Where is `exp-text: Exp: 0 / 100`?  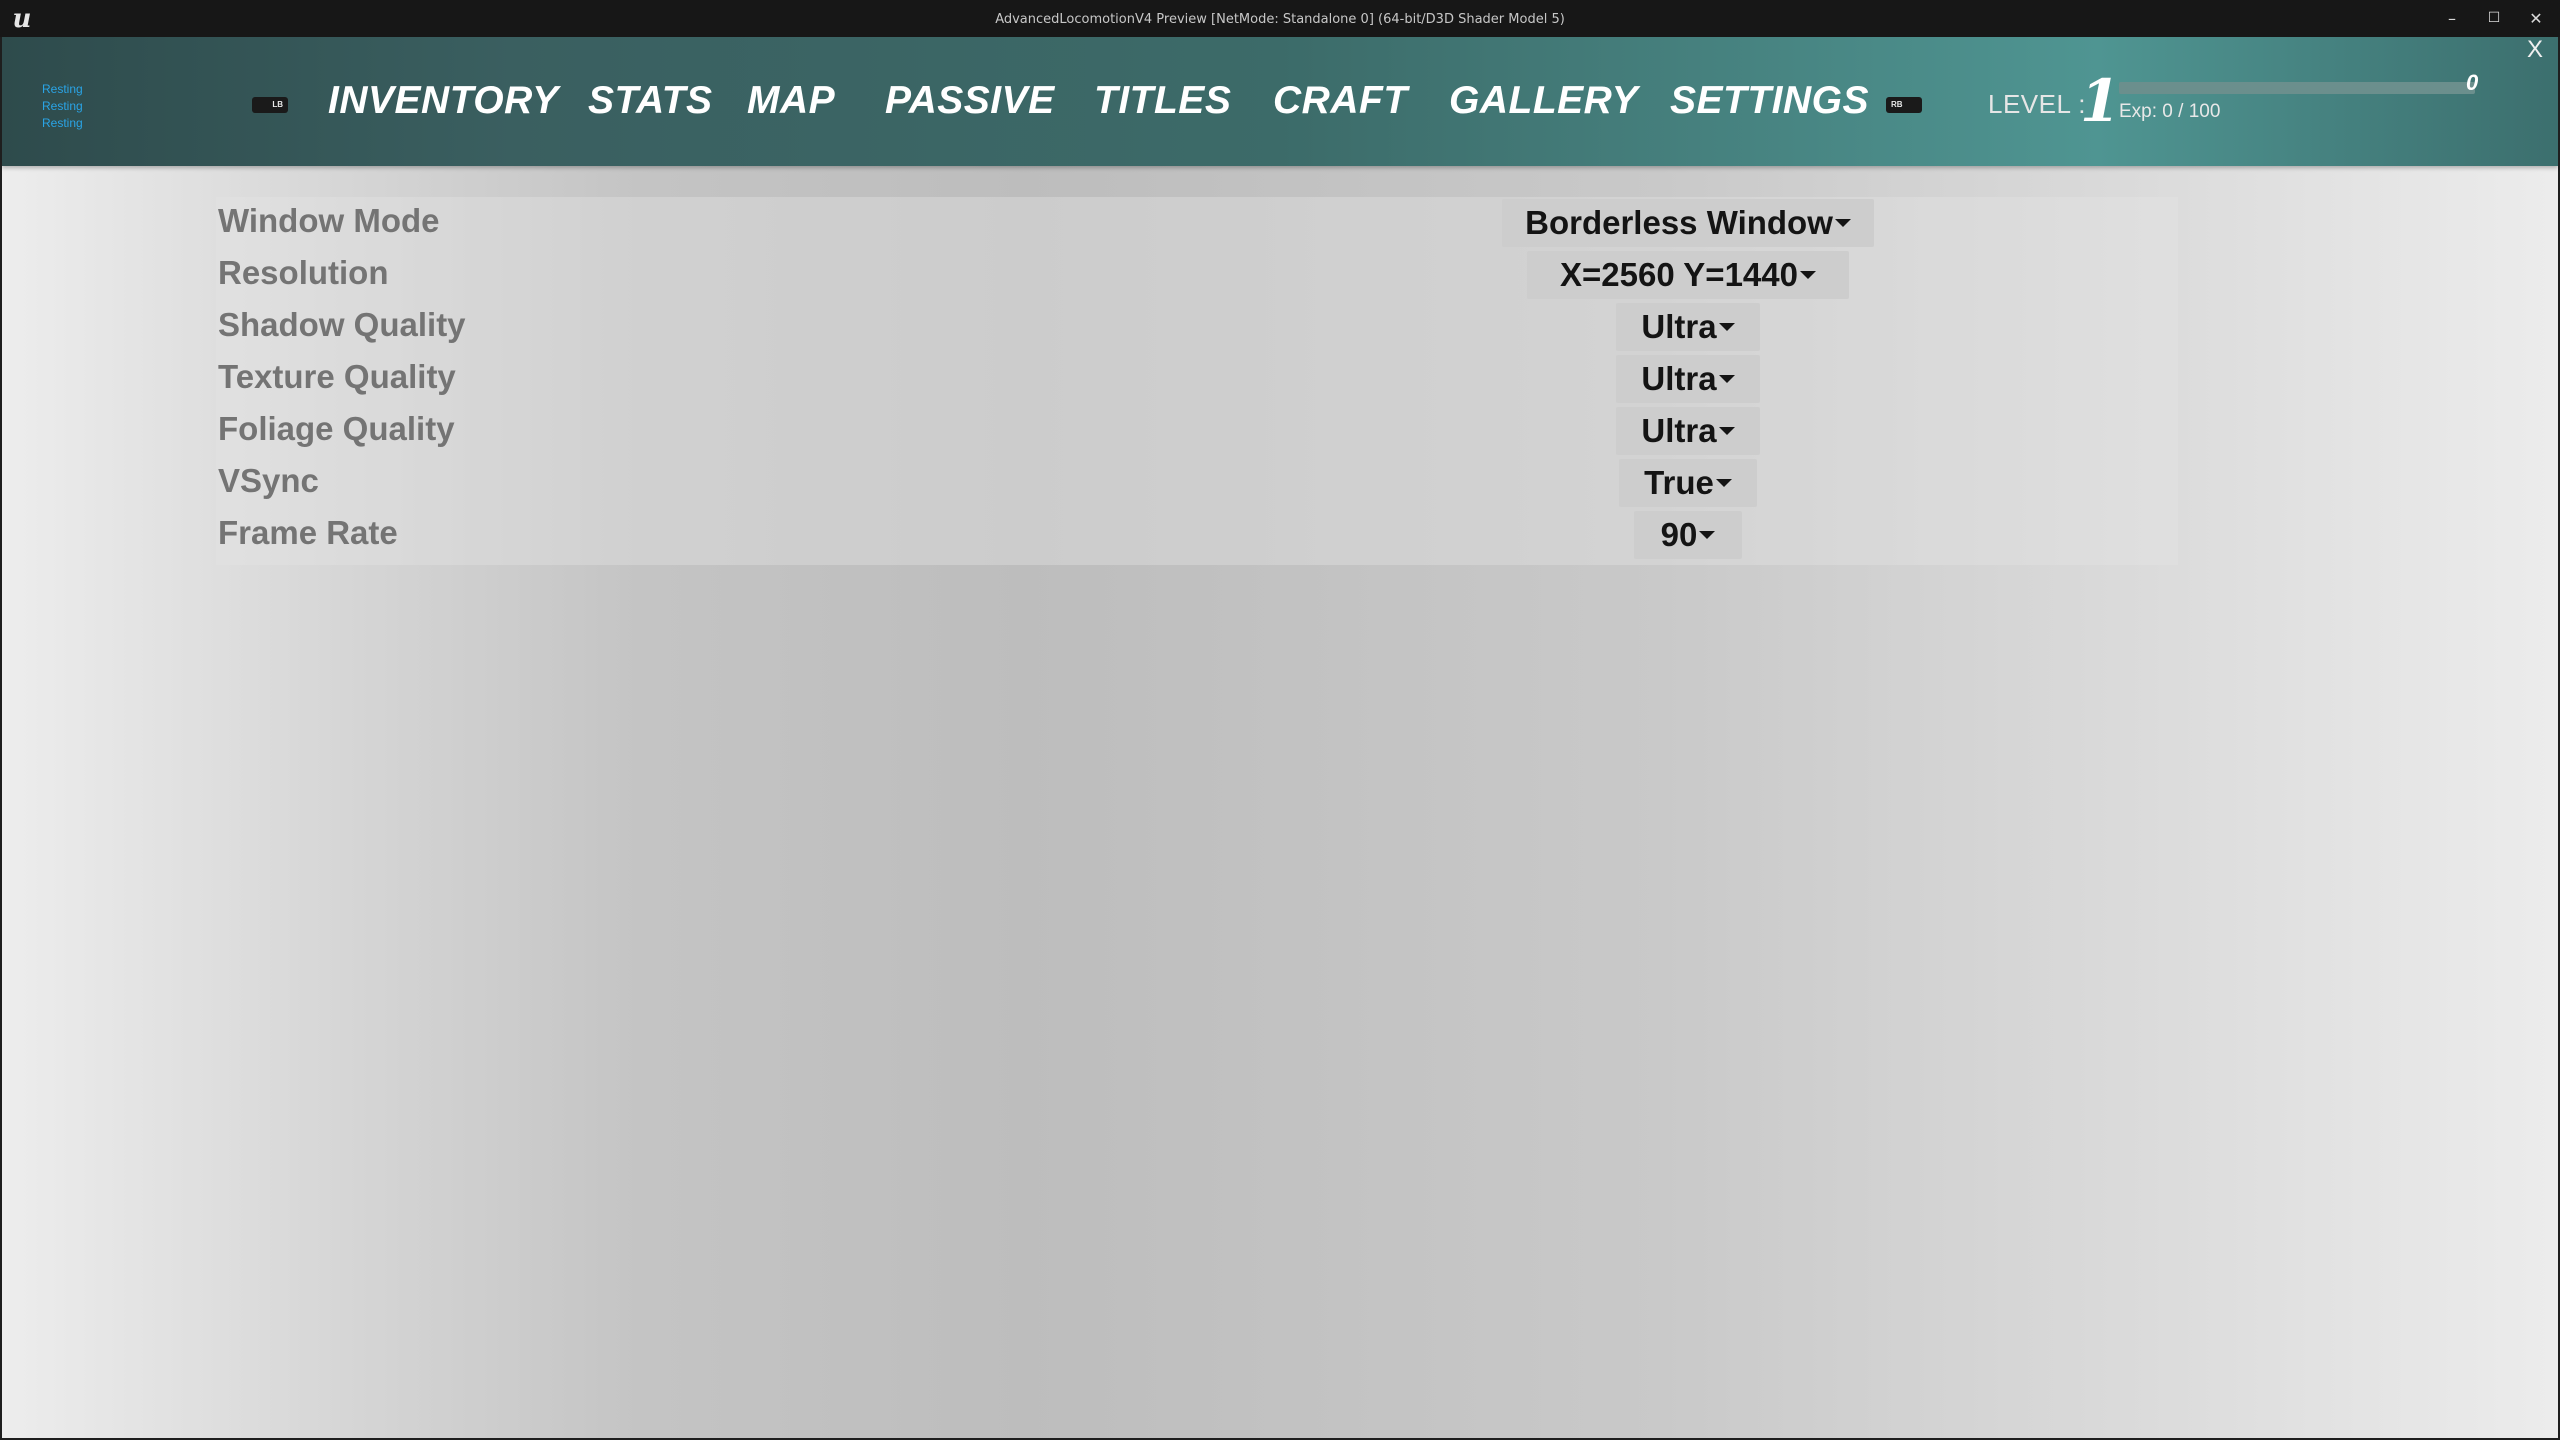 exp-text: Exp: 0 / 100 is located at coordinates (2170, 111).